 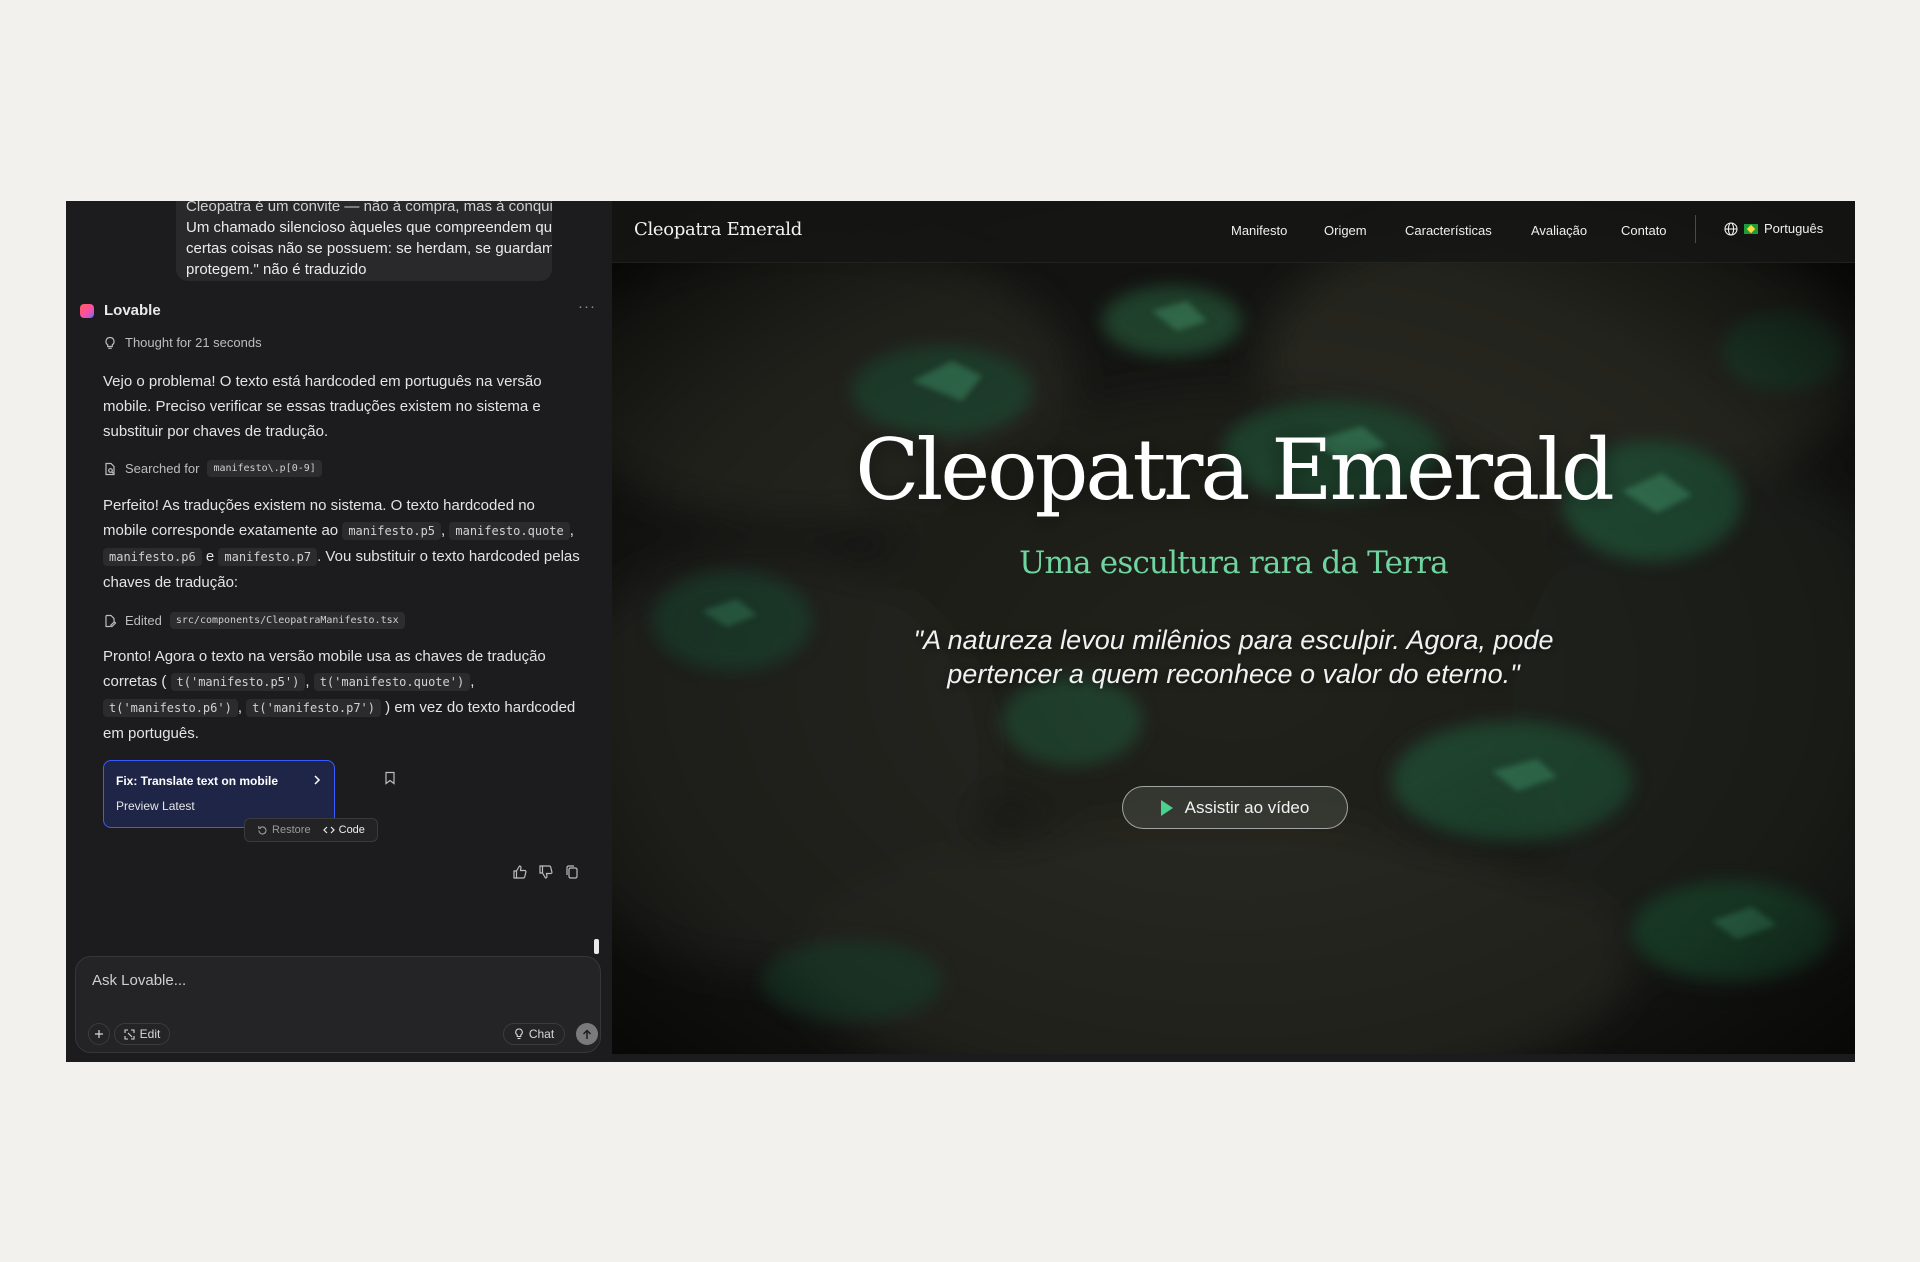 I want to click on globe-icon, so click(x=1731, y=228).